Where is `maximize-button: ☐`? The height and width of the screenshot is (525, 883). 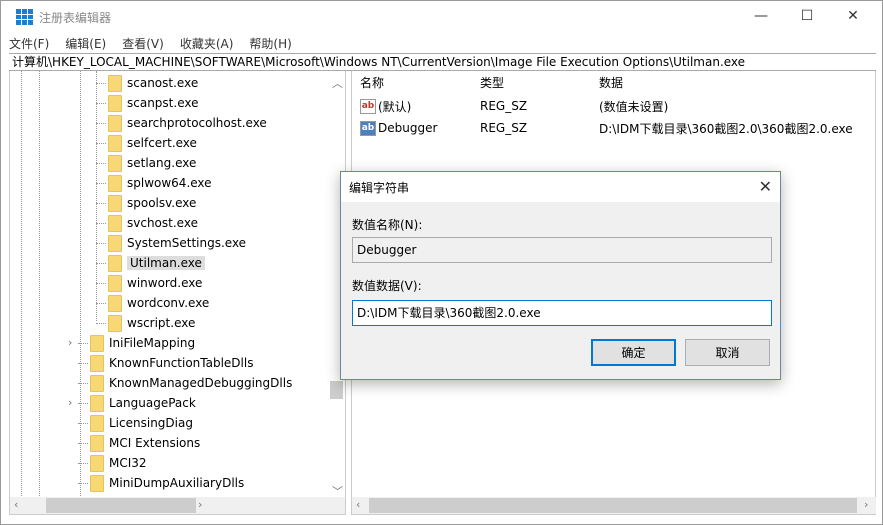
maximize-button: ☐ is located at coordinates (807, 16).